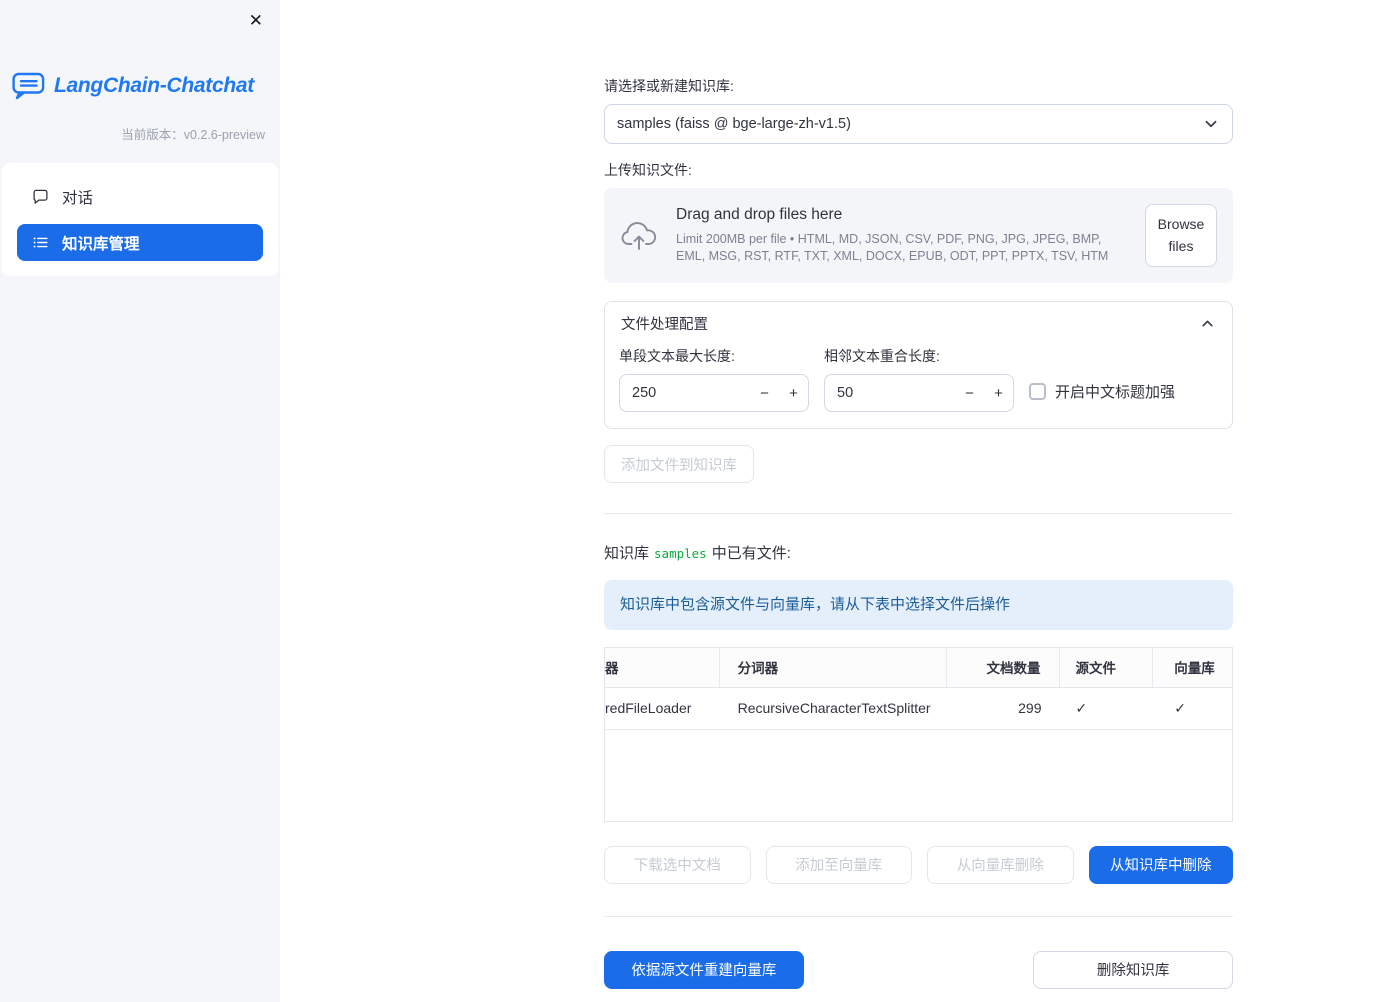  I want to click on sidebar-close-button: ✕, so click(256, 20).